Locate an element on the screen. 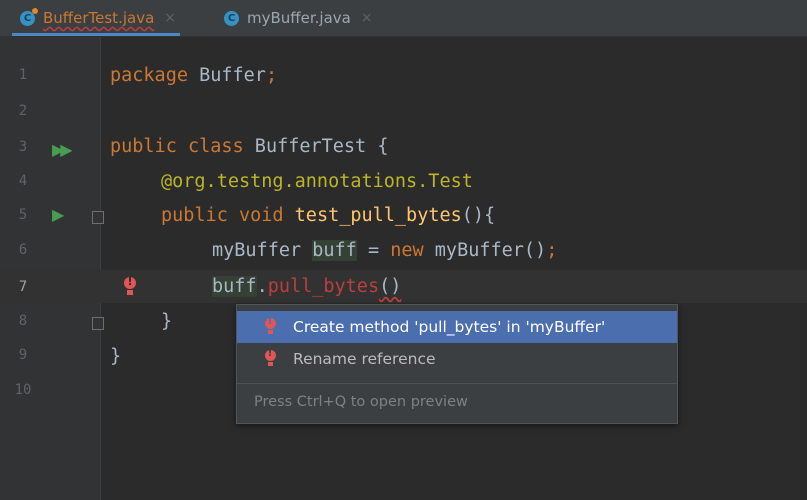  code-line: @org.testng.annotations.Test is located at coordinates (317, 181).